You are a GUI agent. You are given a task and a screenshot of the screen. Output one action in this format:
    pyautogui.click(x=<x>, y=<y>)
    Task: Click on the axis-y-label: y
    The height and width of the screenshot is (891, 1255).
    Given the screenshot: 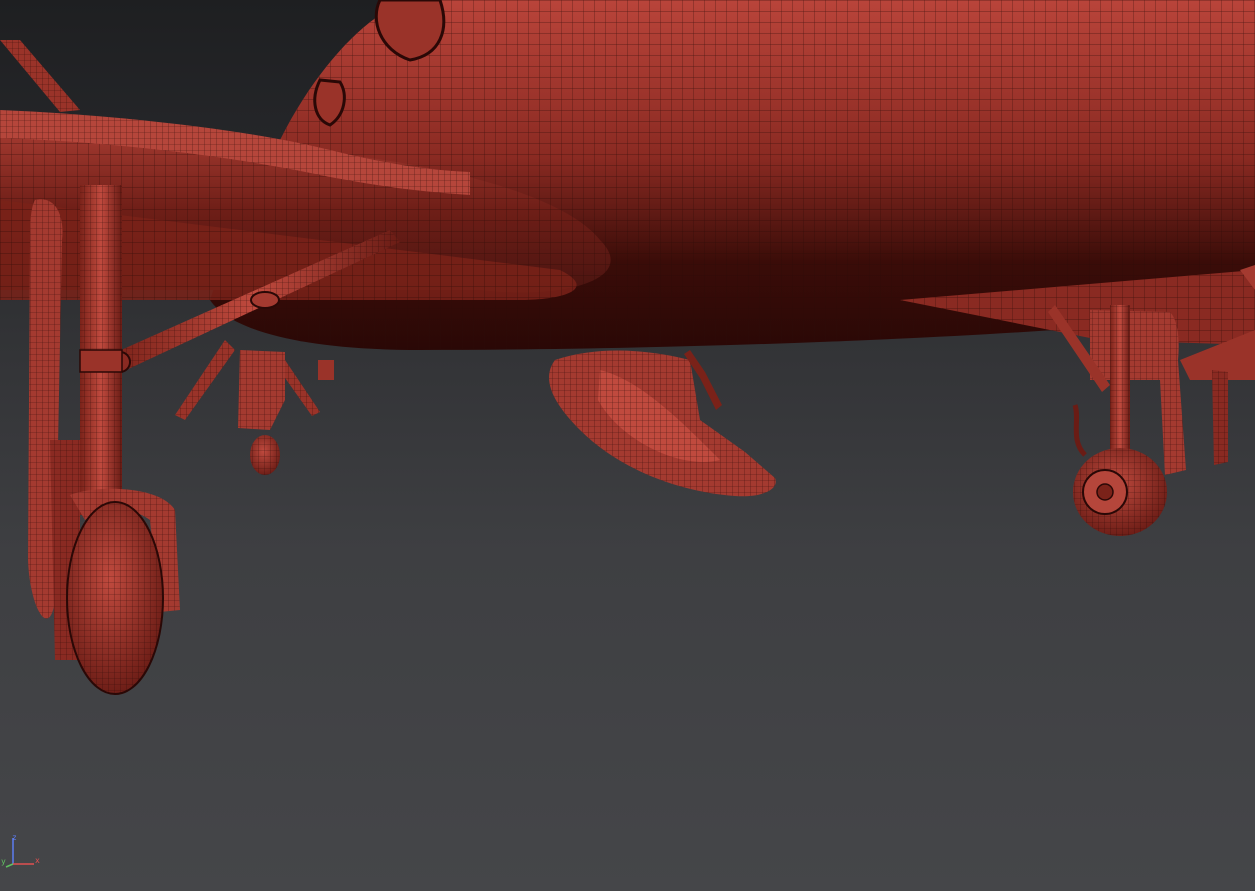 What is the action you would take?
    pyautogui.click(x=3, y=861)
    